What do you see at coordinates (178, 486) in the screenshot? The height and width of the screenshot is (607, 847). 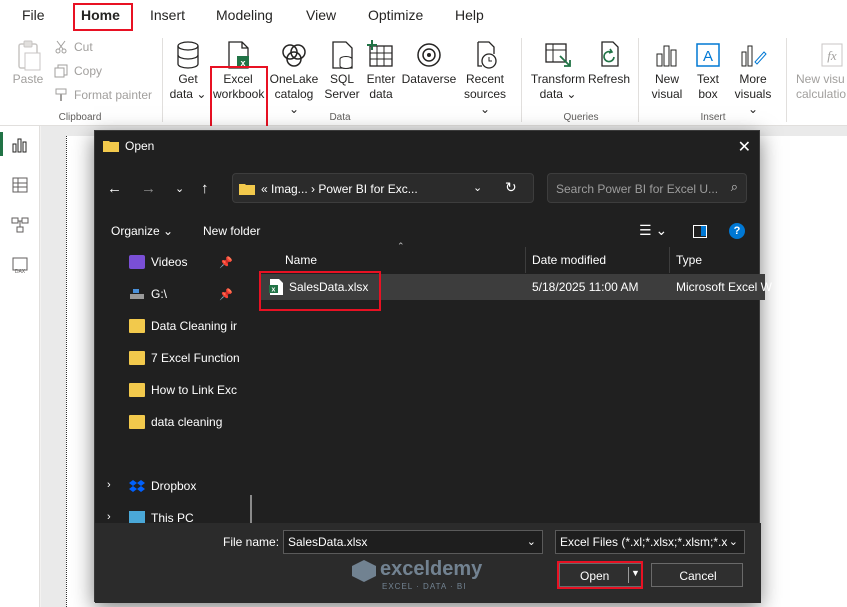 I see `nav-item-dropbox: › Dropbox` at bounding box center [178, 486].